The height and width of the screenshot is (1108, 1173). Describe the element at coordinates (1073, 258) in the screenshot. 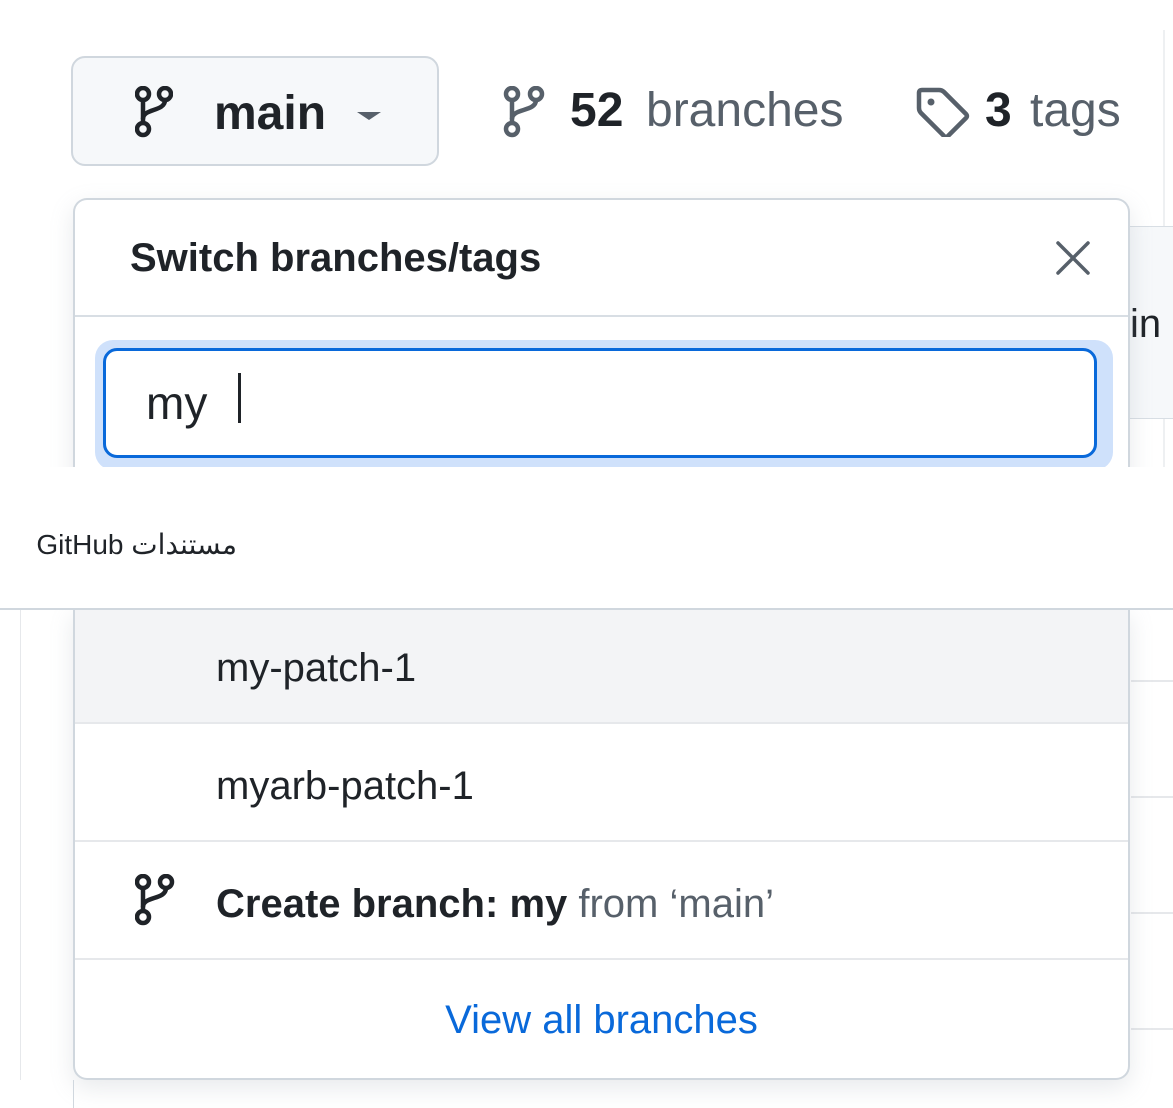

I see `close-icon` at that location.